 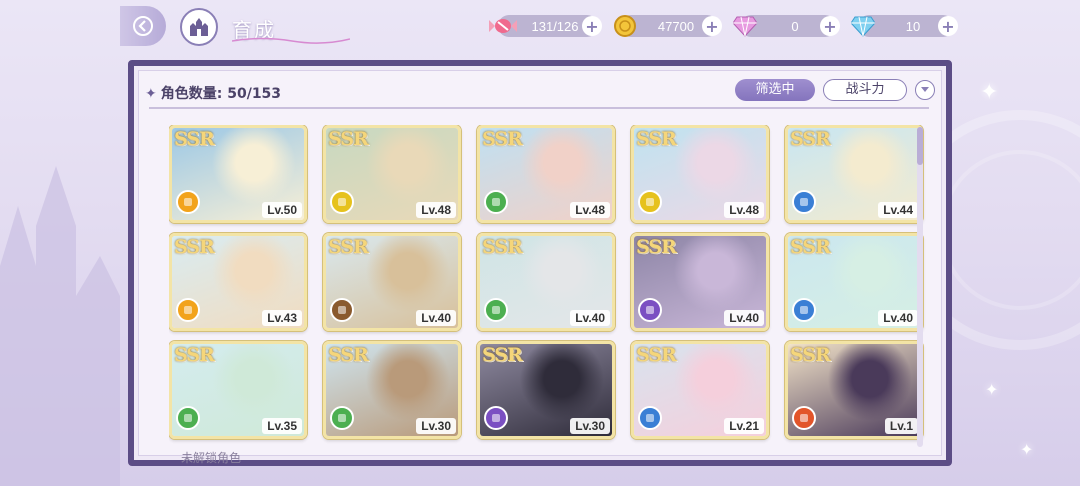 I want to click on level-label: Lv.21, so click(x=744, y=426).